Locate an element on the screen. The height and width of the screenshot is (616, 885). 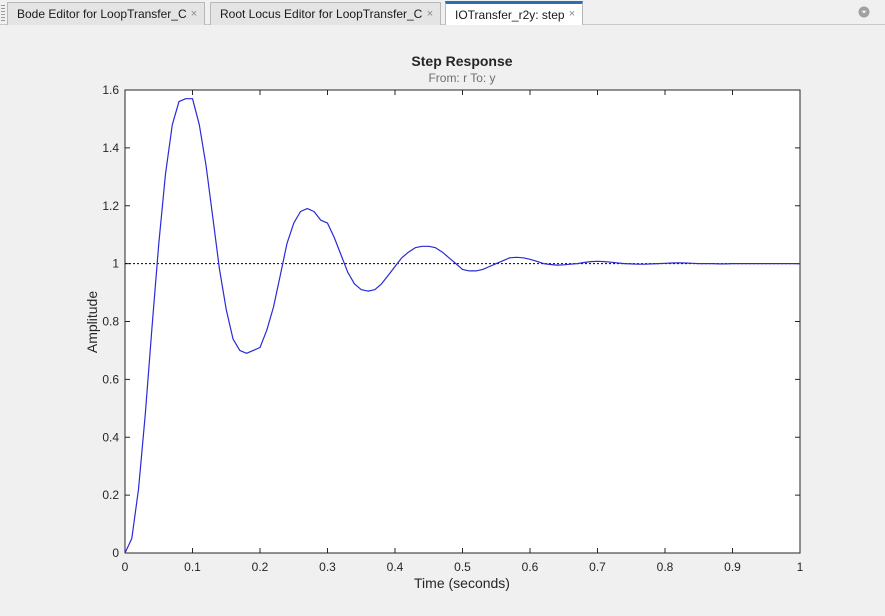
x-axis-label: Time (seconds) is located at coordinates (462, 583).